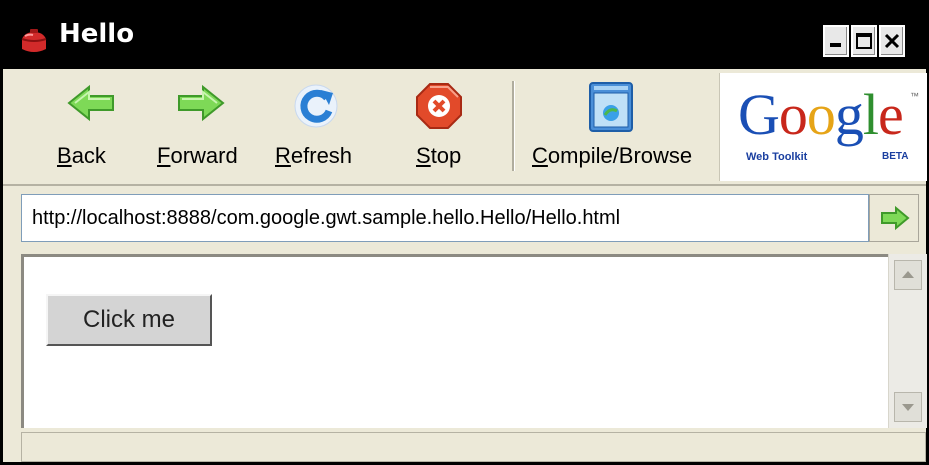 The width and height of the screenshot is (929, 465). Describe the element at coordinates (612, 155) in the screenshot. I see `compile-browse-label: Compile/Browse` at that location.